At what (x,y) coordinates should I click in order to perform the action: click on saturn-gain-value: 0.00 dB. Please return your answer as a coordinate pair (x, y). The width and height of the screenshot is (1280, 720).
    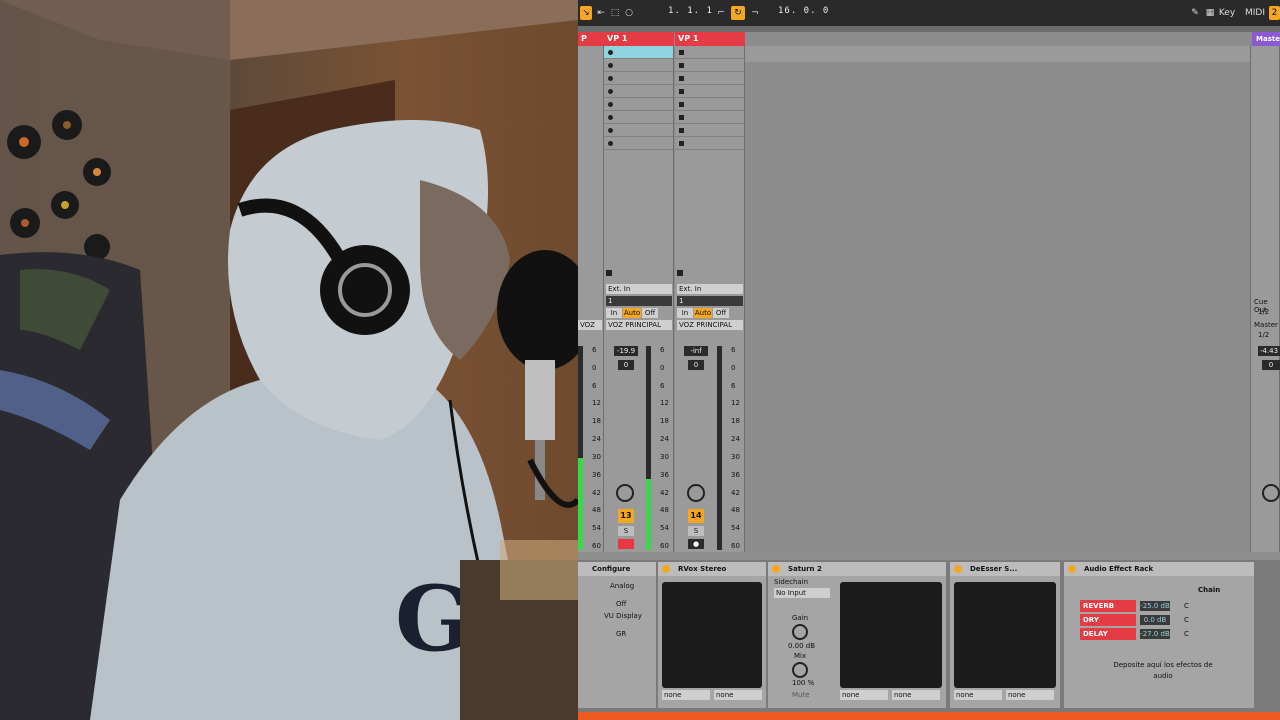
    Looking at the image, I should click on (801, 646).